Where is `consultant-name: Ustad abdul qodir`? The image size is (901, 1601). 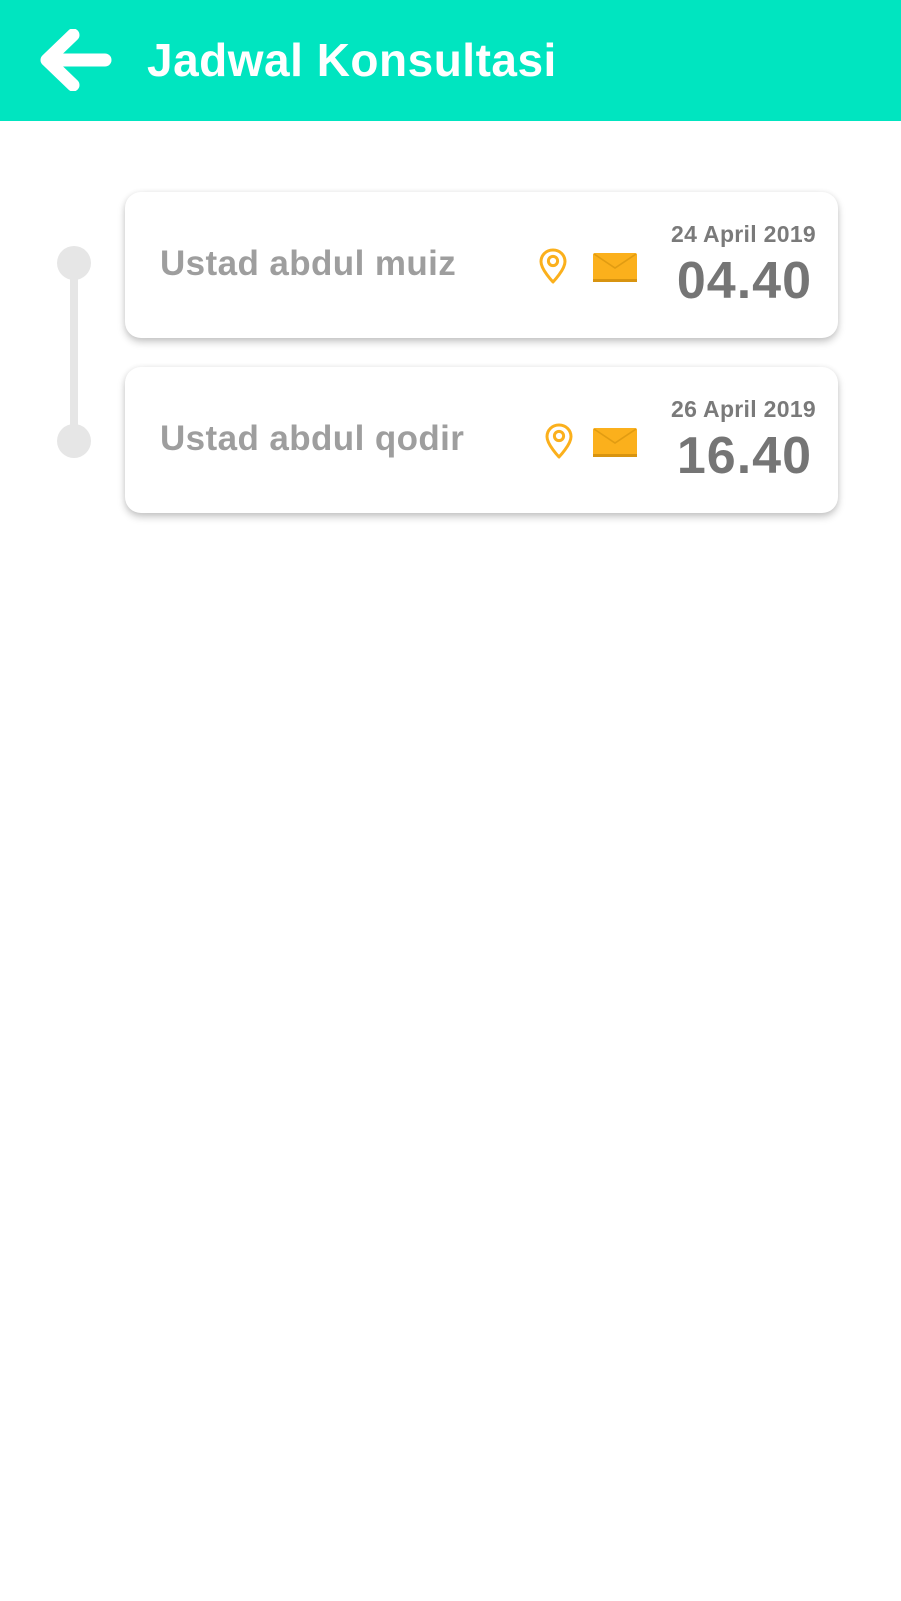 consultant-name: Ustad abdul qodir is located at coordinates (312, 438).